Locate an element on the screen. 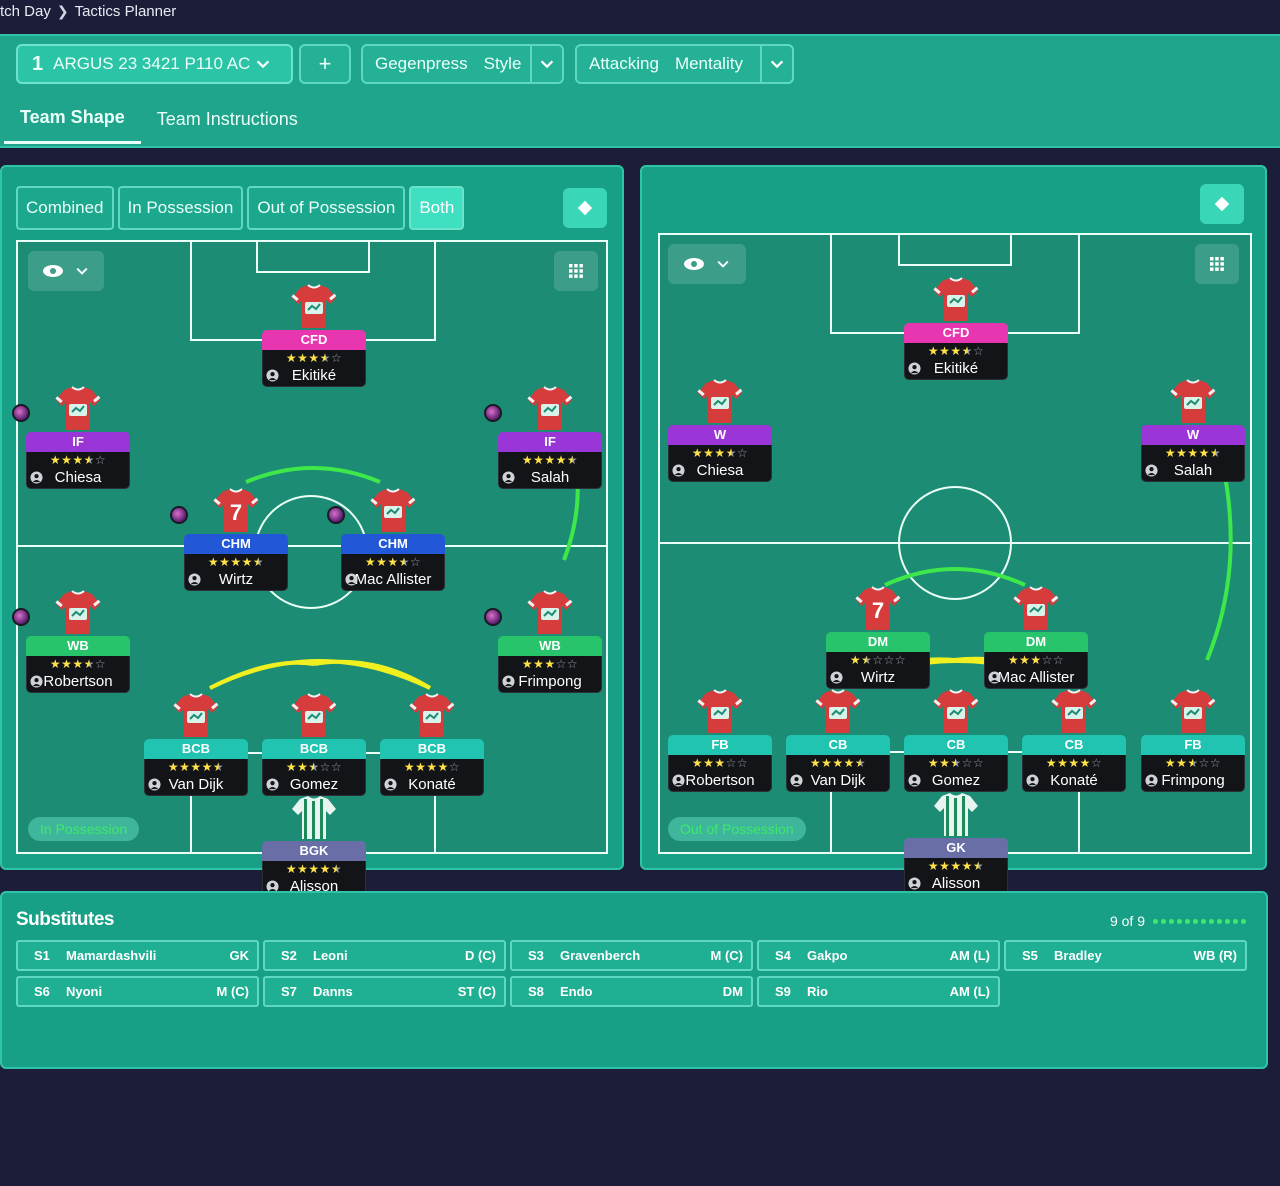 The height and width of the screenshot is (1186, 1280). player-name: Van Dijk is located at coordinates (196, 785).